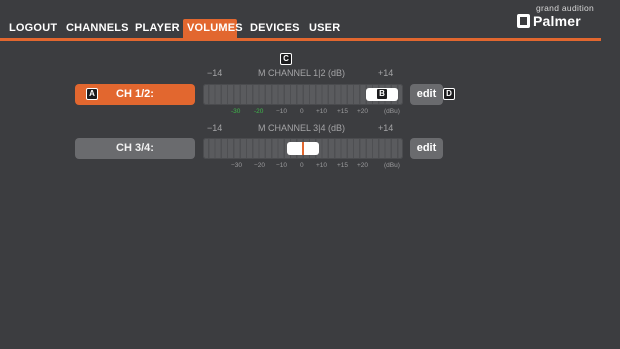 This screenshot has height=349, width=620. What do you see at coordinates (382, 94) in the screenshot?
I see `marker-b: B` at bounding box center [382, 94].